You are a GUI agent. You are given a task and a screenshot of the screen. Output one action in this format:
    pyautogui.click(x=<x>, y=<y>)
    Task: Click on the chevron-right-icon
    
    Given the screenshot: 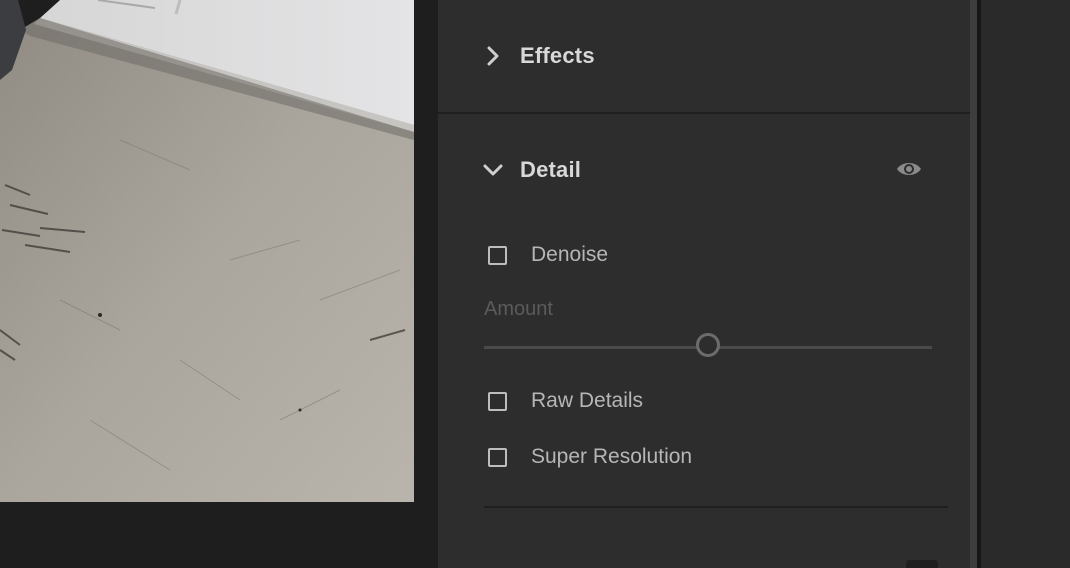 What is the action you would take?
    pyautogui.click(x=493, y=56)
    